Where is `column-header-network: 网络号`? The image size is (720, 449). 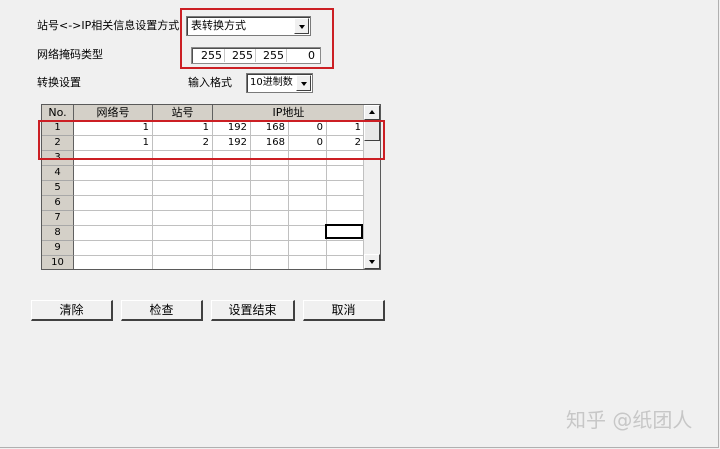
column-header-network: 网络号 is located at coordinates (113, 113).